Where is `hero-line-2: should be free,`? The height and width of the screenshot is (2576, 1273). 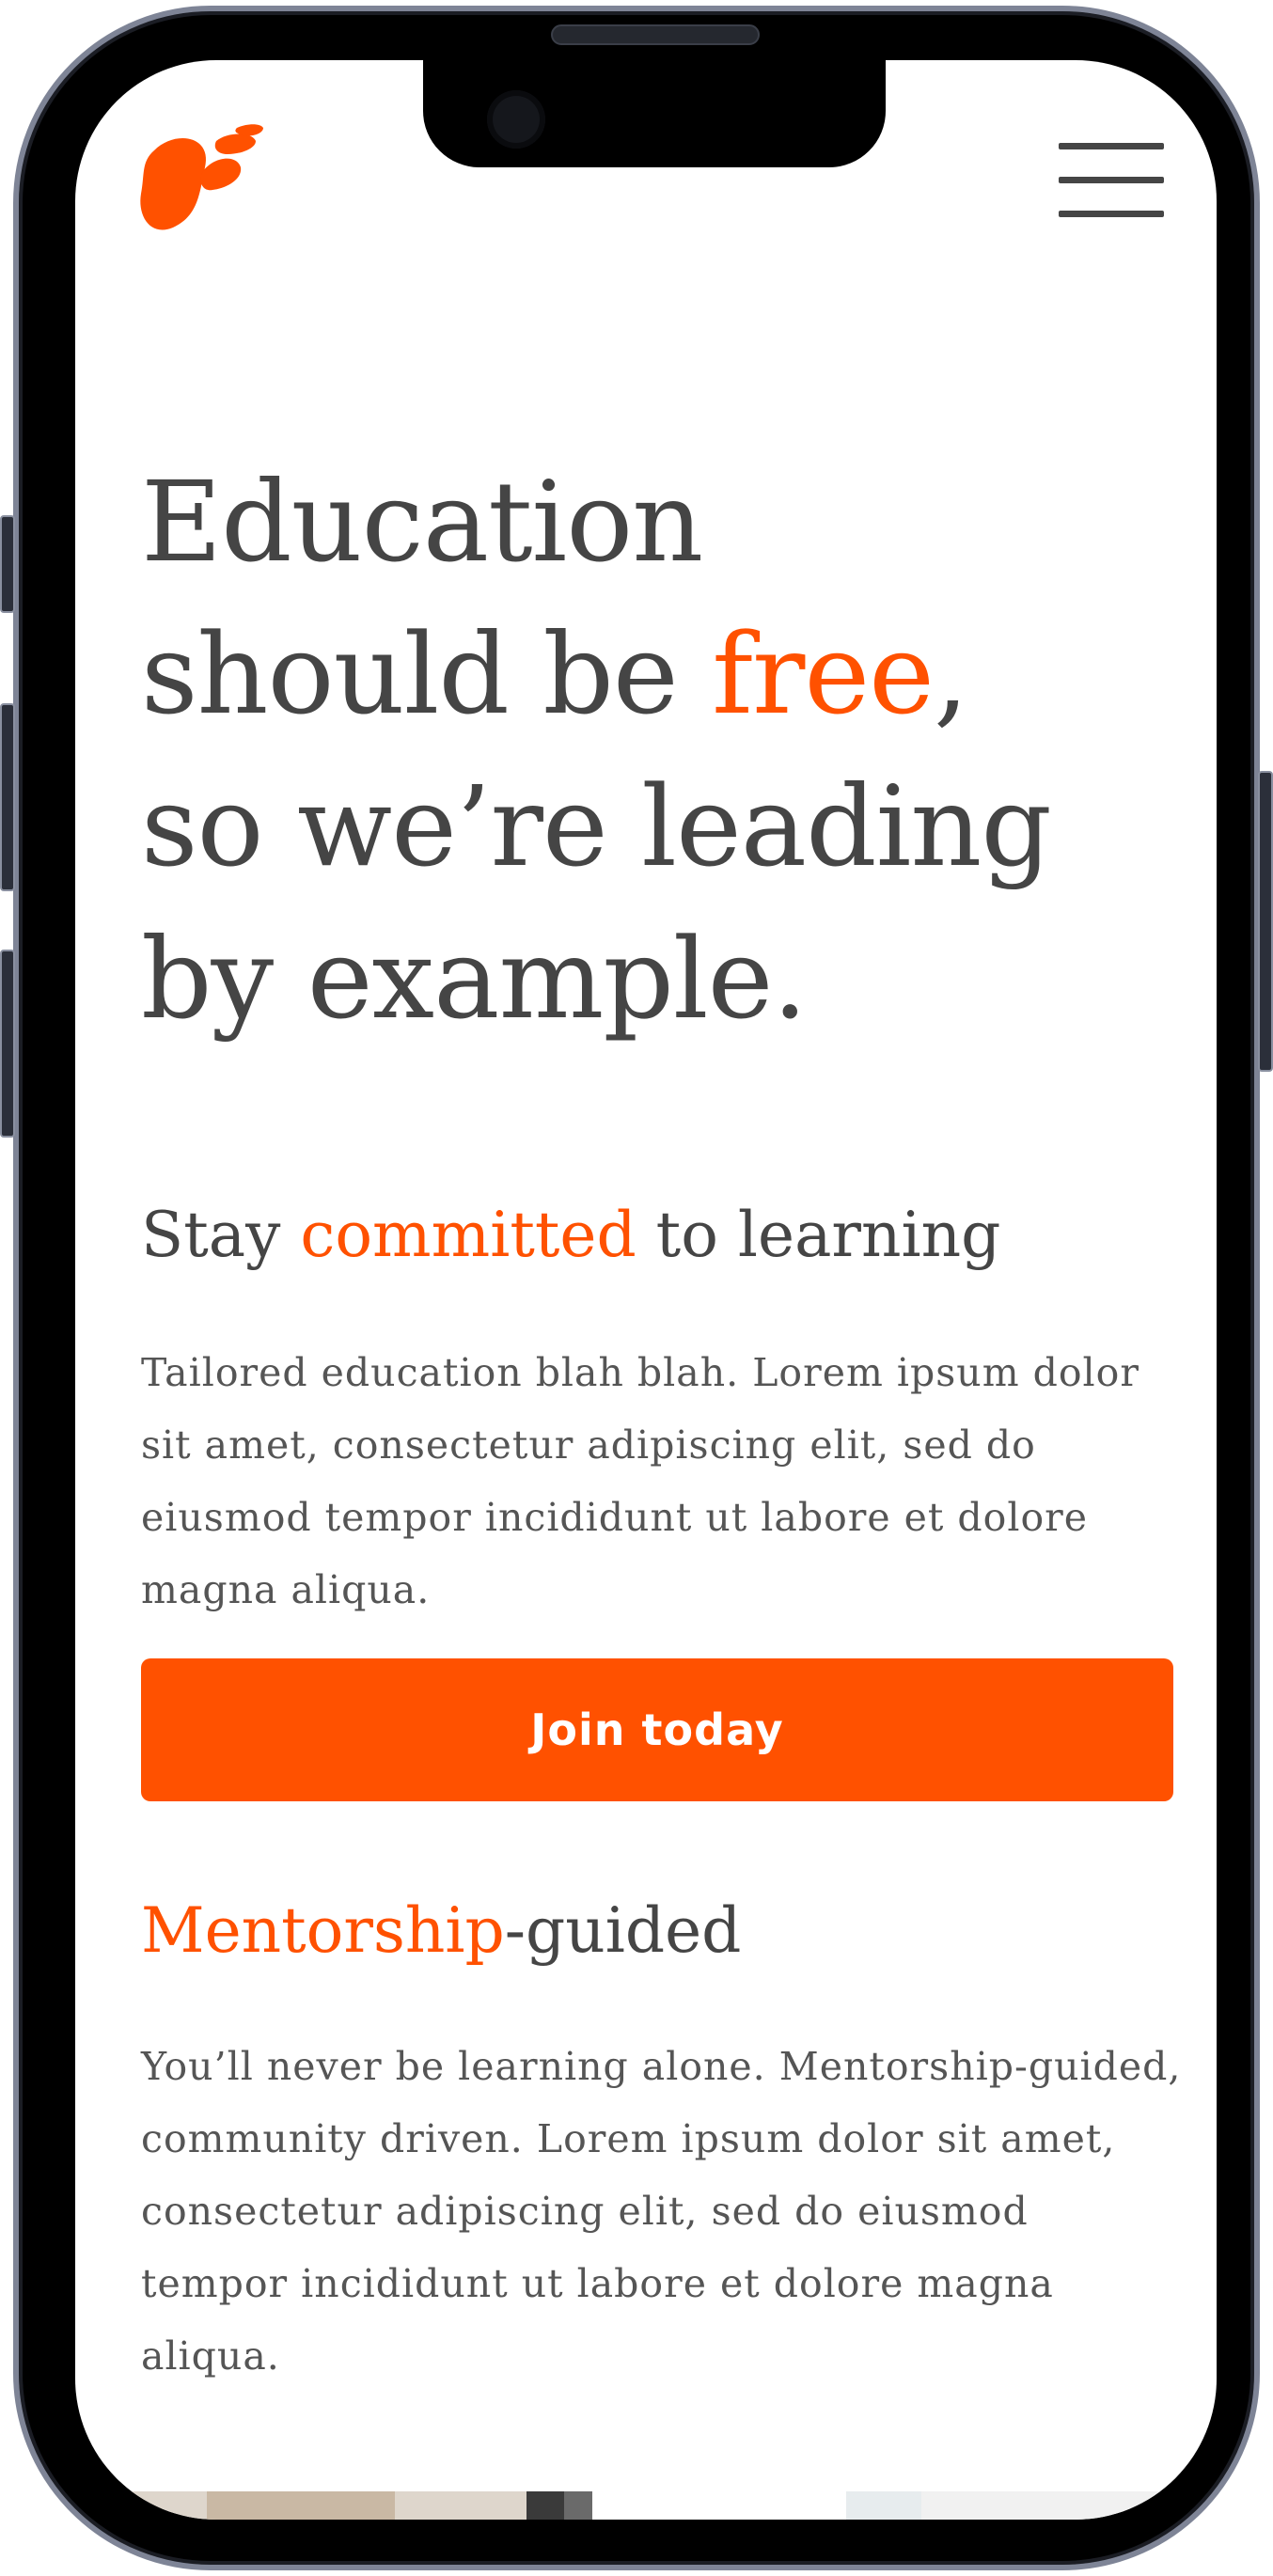
hero-line-2: should be free, is located at coordinates (555, 674).